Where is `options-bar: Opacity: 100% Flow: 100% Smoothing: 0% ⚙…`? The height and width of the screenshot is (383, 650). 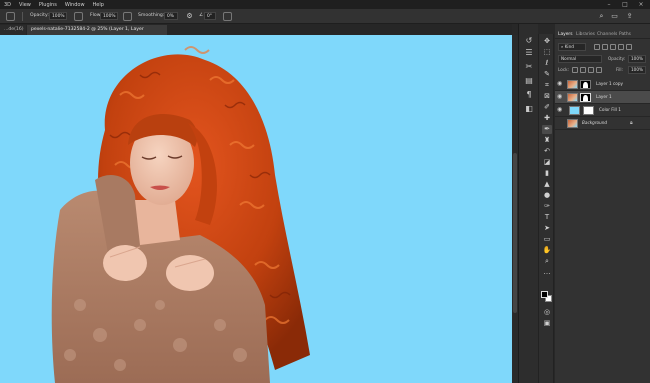 options-bar: Opacity: 100% Flow: 100% Smoothing: 0% ⚙… is located at coordinates (325, 16).